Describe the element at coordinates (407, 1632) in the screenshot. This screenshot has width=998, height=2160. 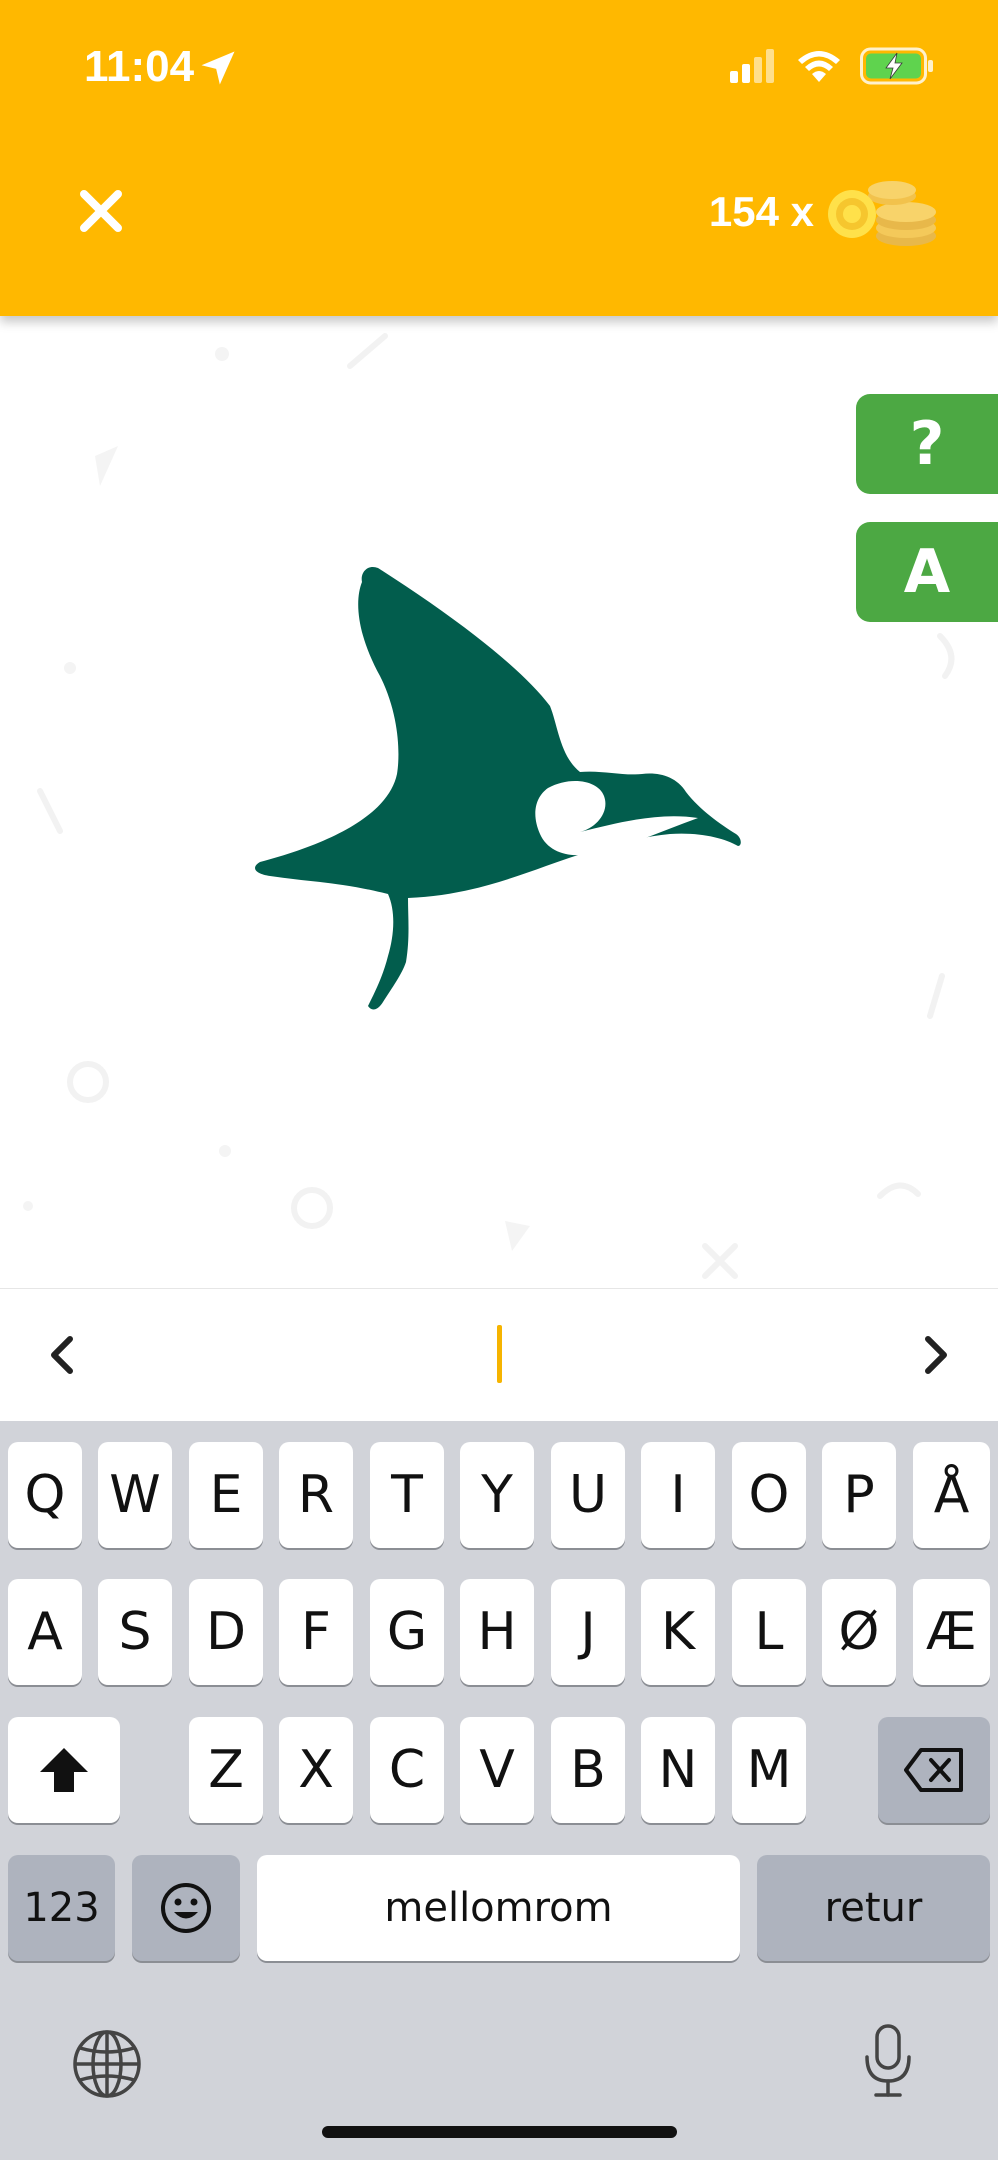
I see `key-g: G` at that location.